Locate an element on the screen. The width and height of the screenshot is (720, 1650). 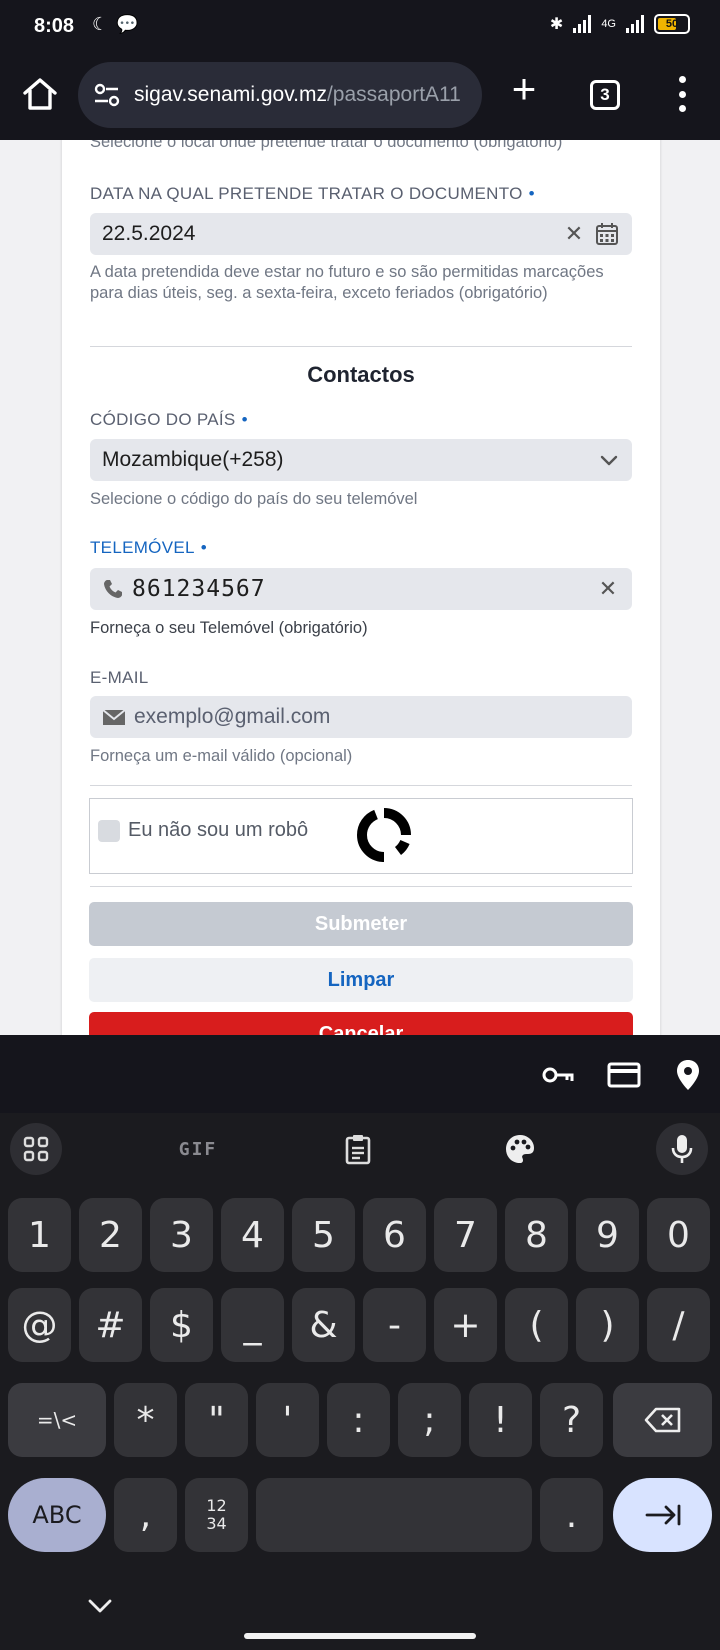
key-minus: - is located at coordinates (394, 1325).